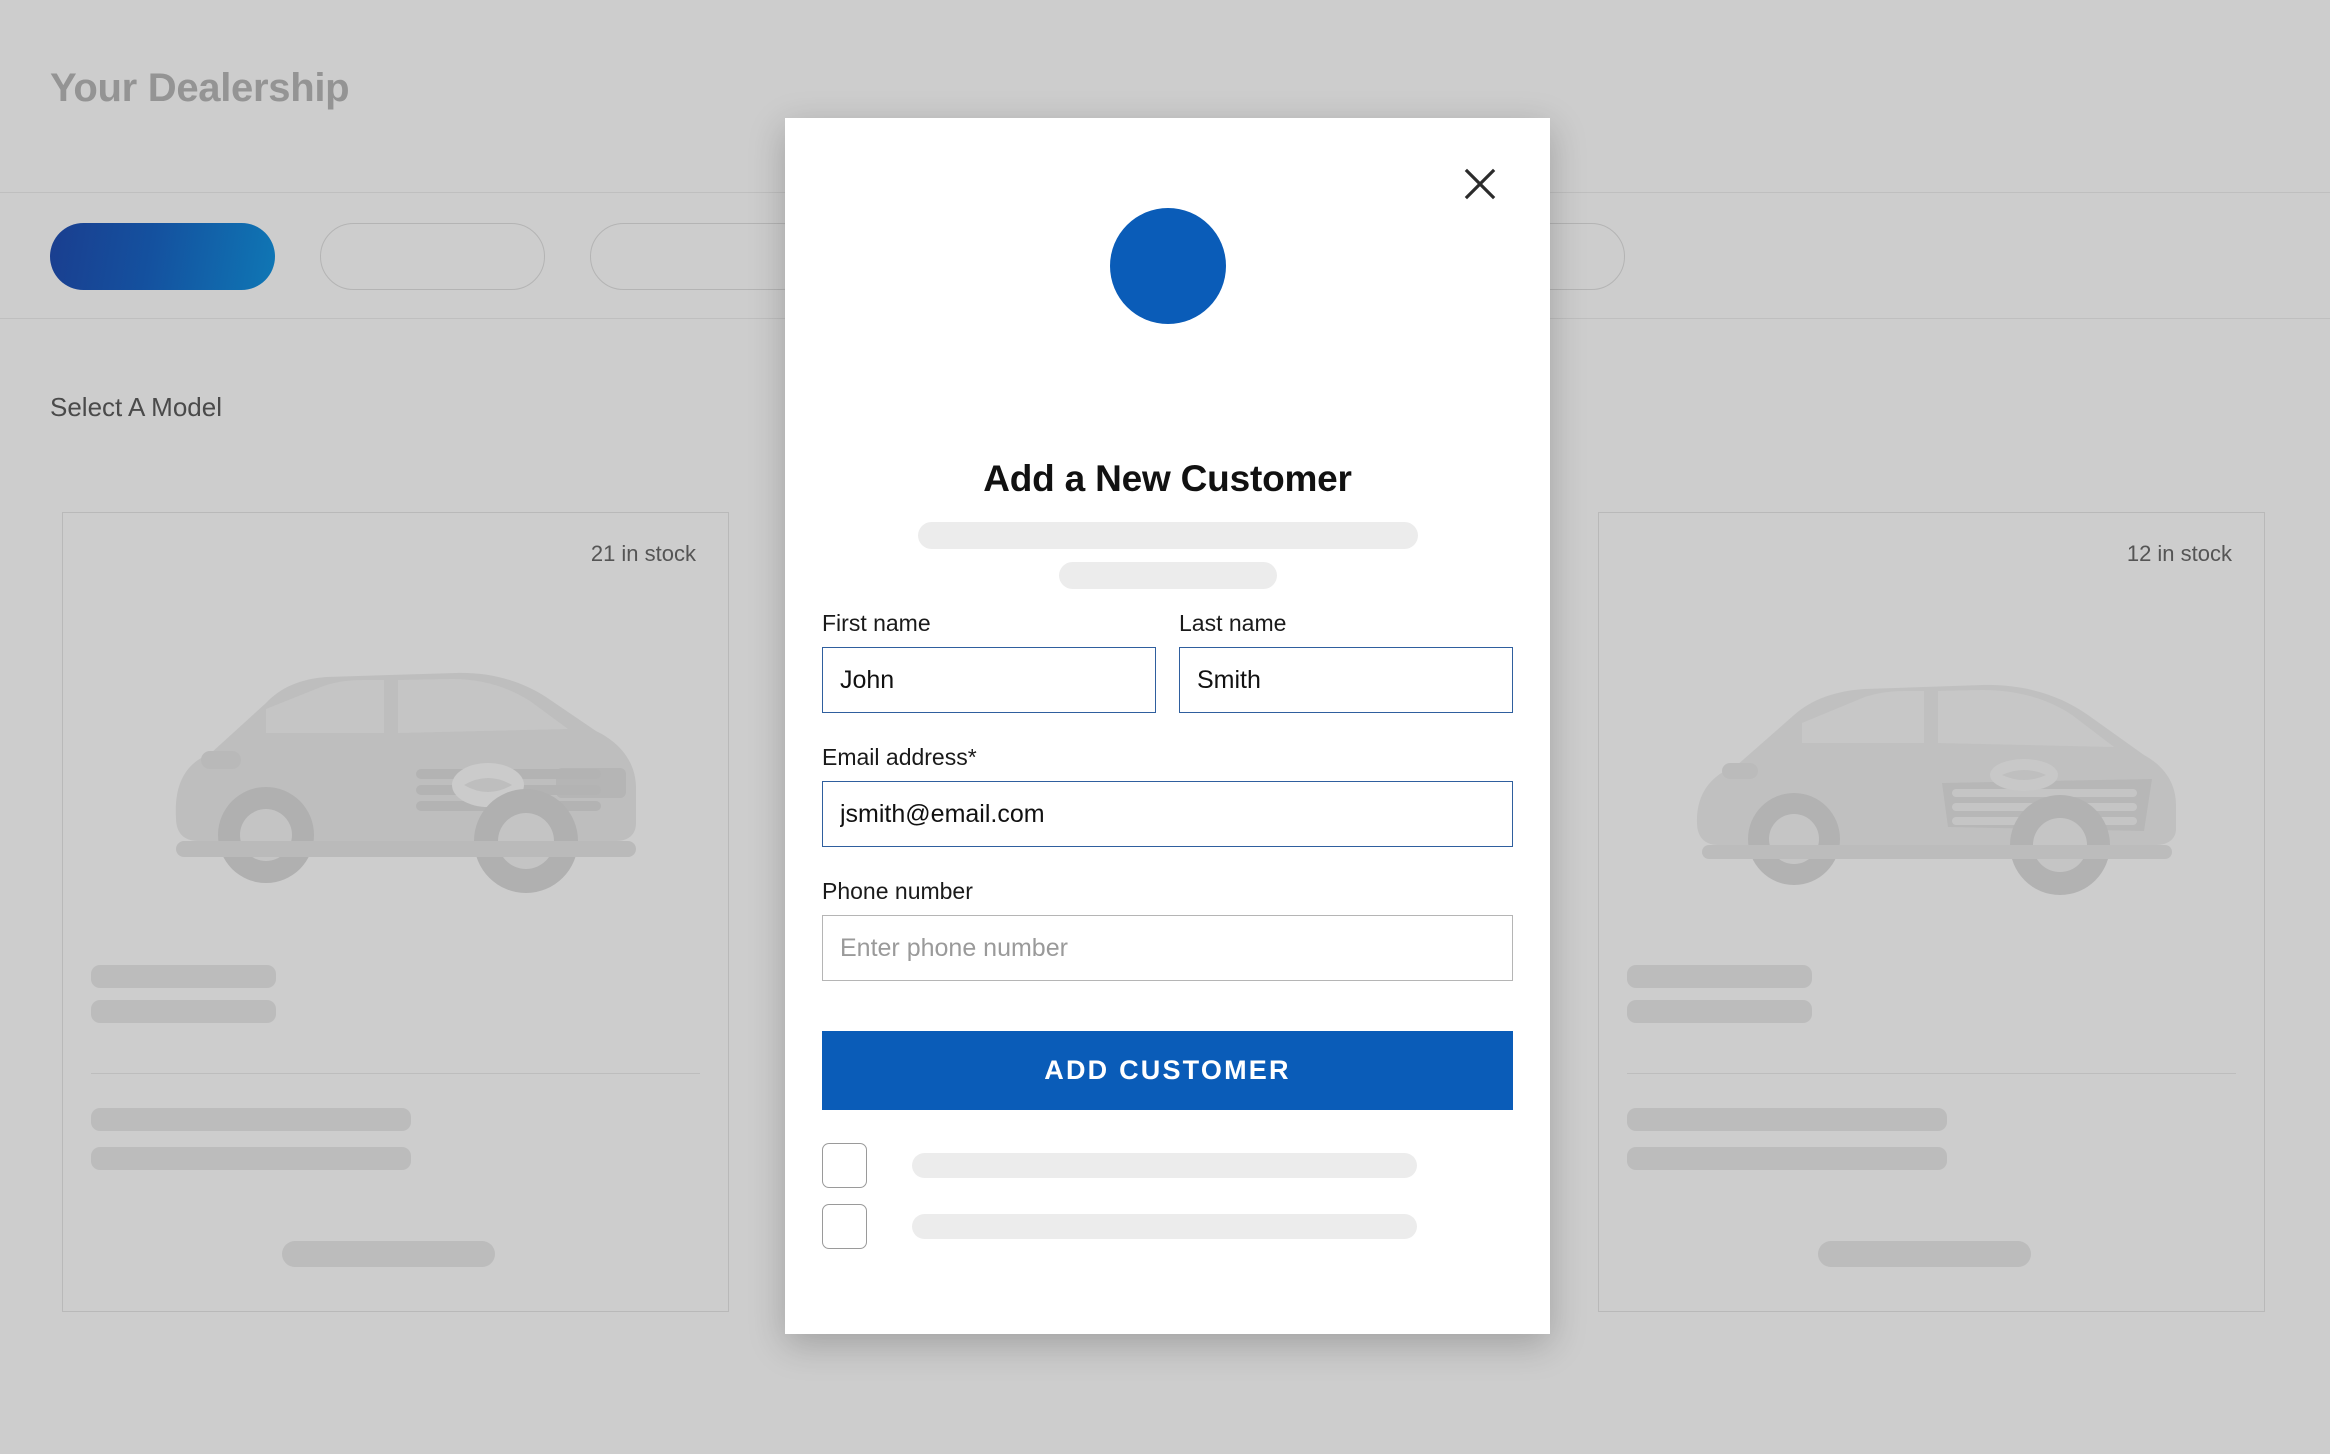 The height and width of the screenshot is (1454, 2330). Describe the element at coordinates (162, 256) in the screenshot. I see `nav-pill-1-active` at that location.